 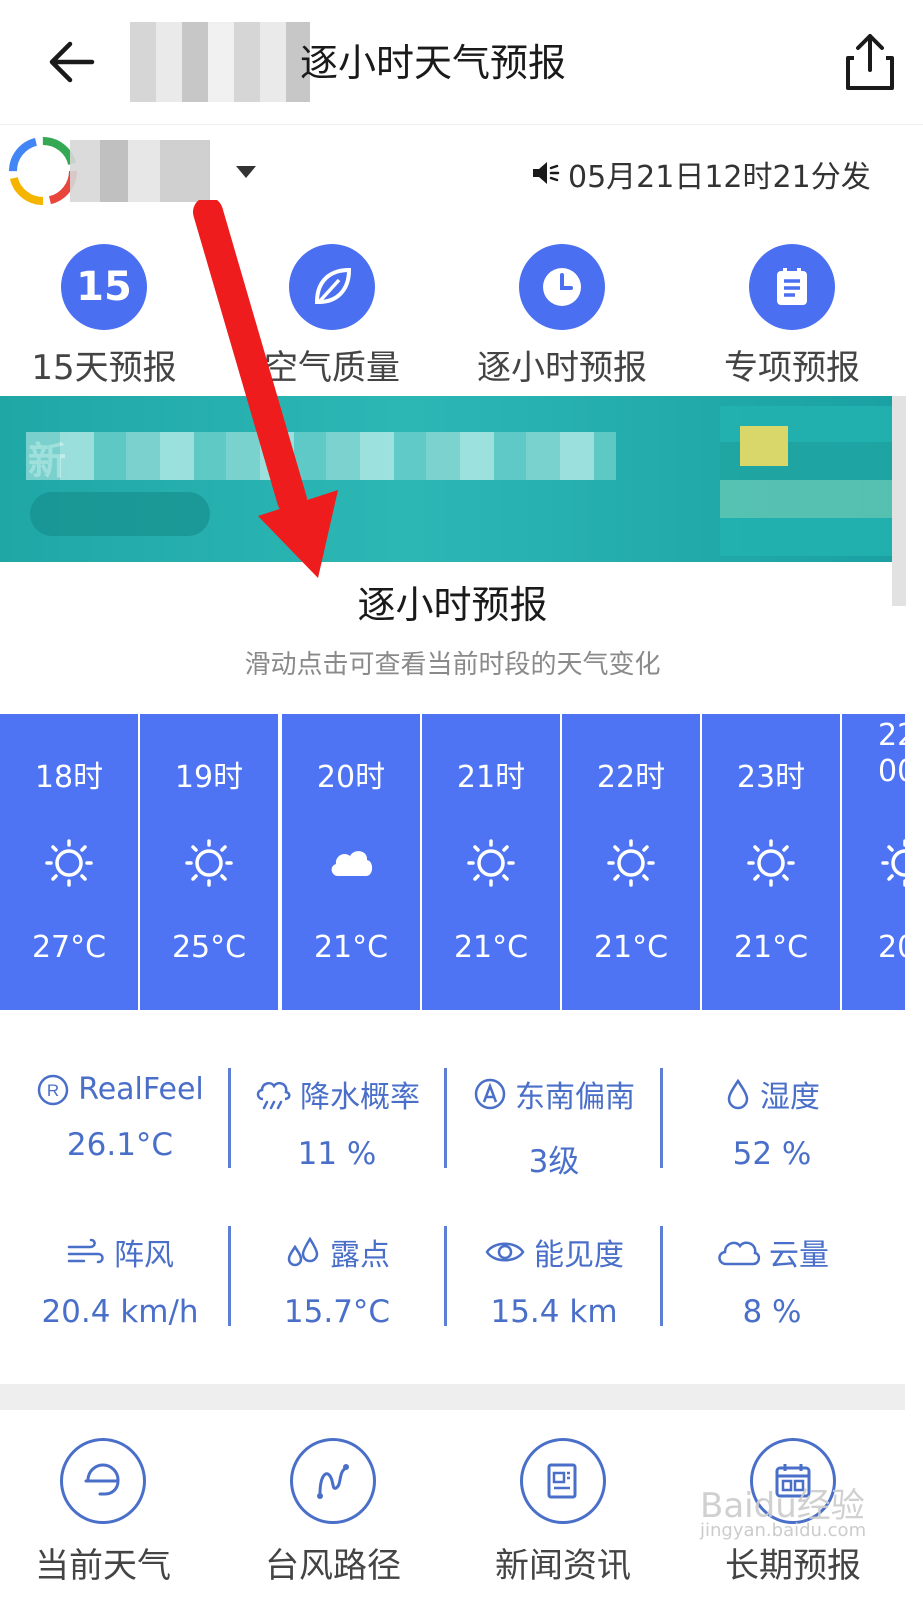 I want to click on realfeel-icon: R, so click(x=53, y=1089).